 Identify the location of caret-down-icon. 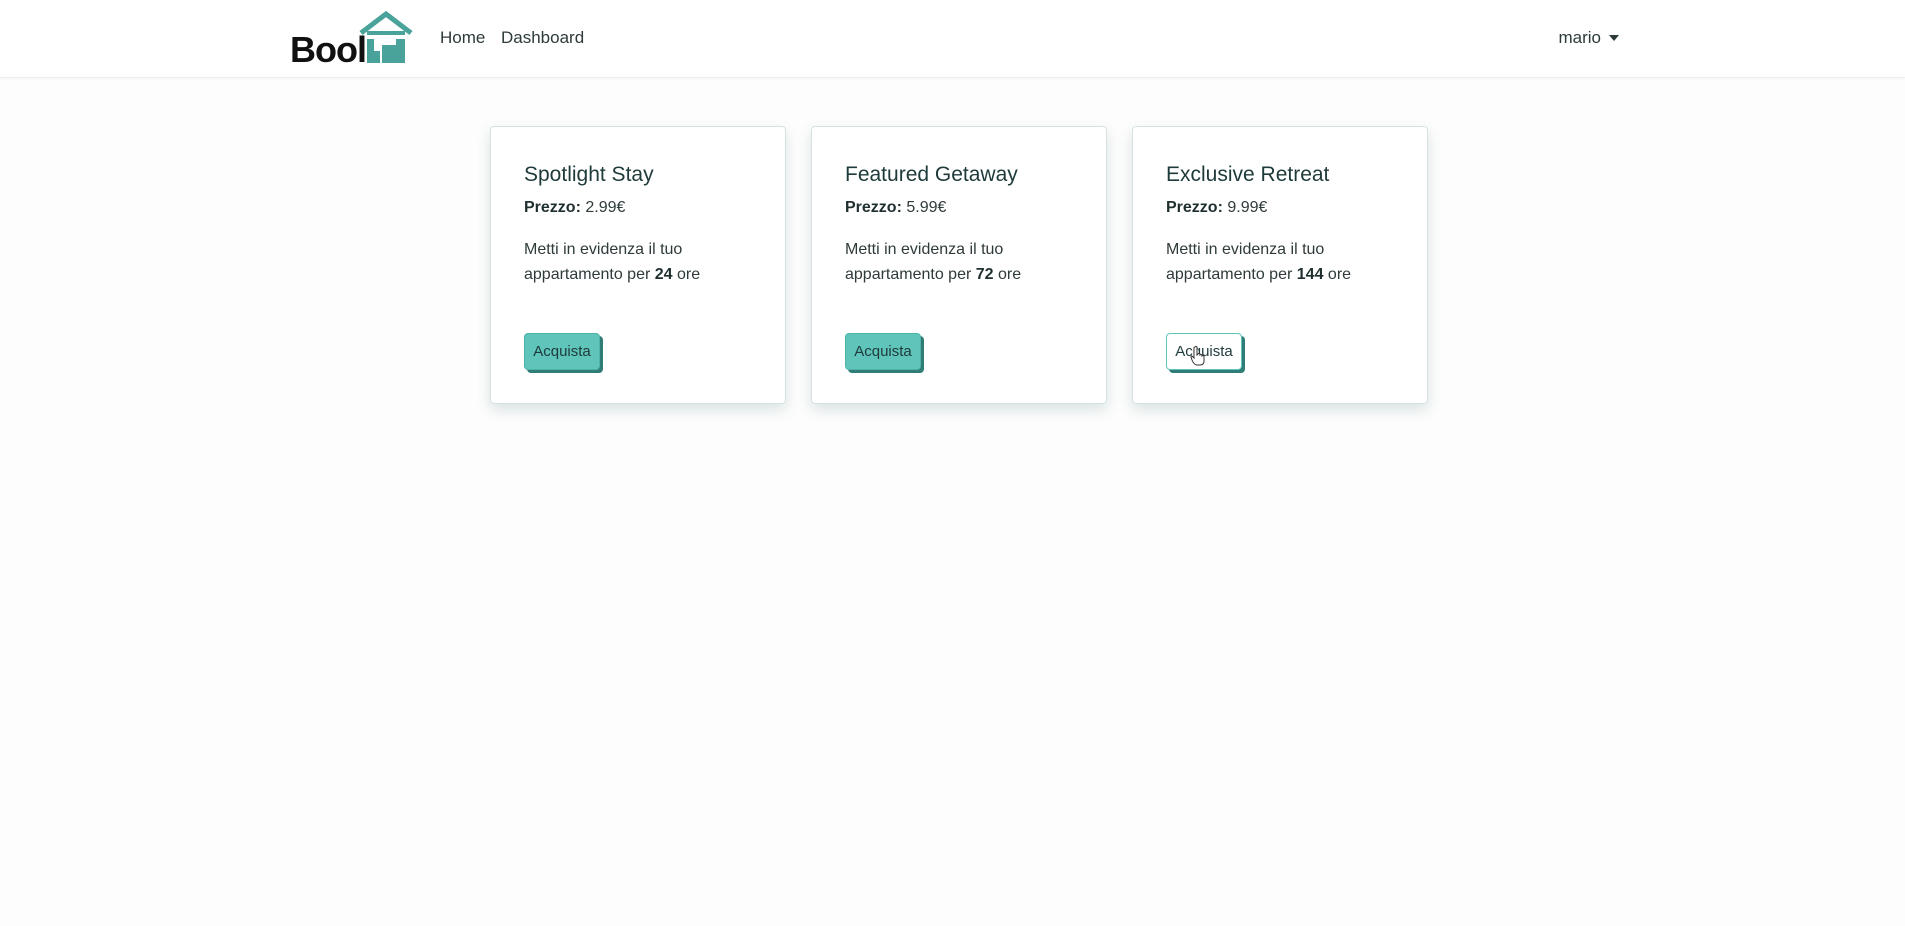
(1614, 38).